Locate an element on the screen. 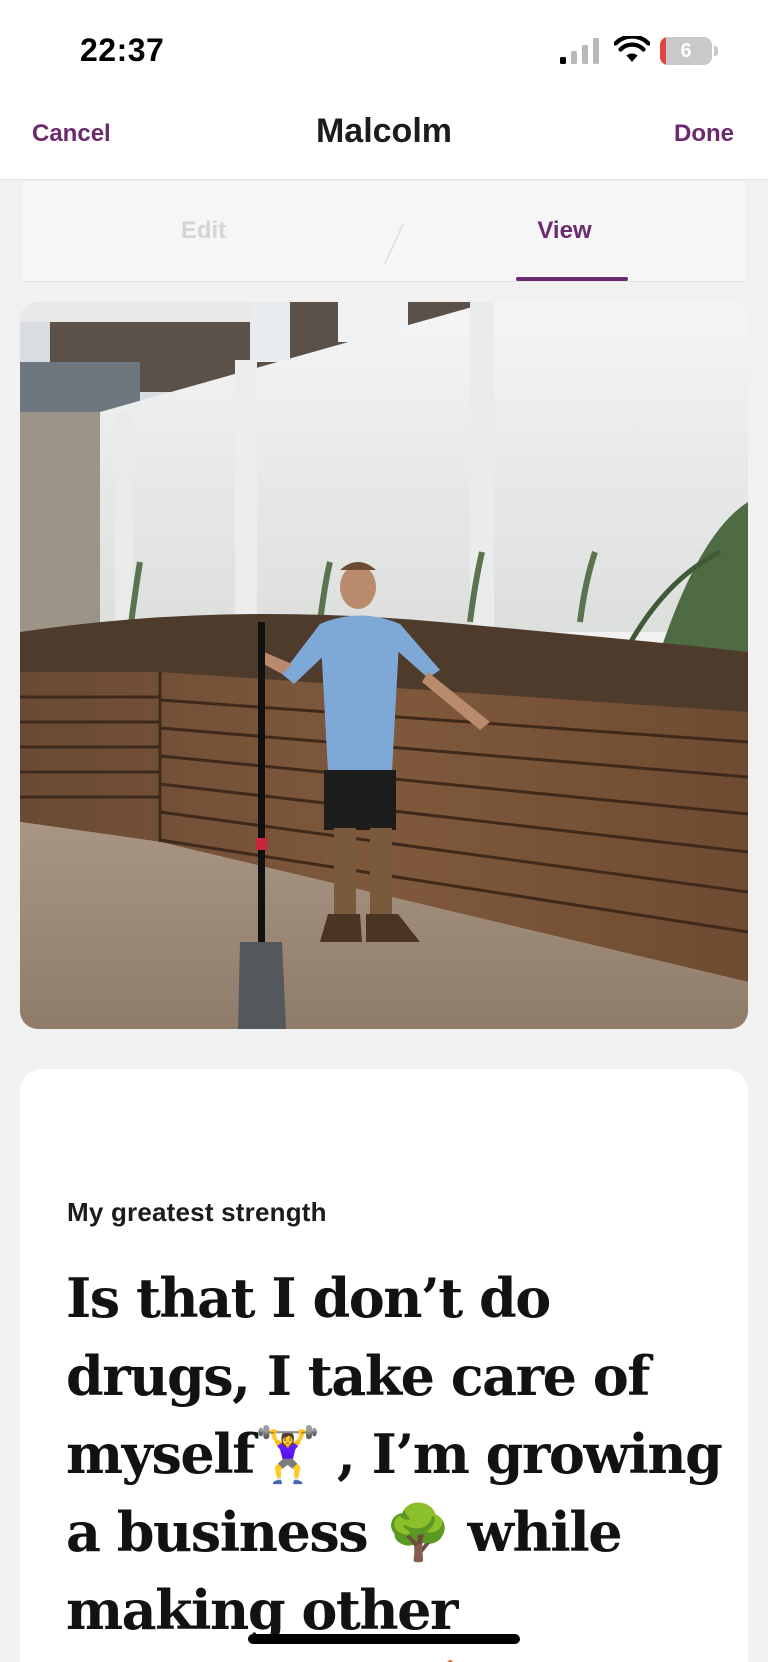 This screenshot has width=768, height=1662. edit-view-tabs: Edit View is located at coordinates (384, 231).